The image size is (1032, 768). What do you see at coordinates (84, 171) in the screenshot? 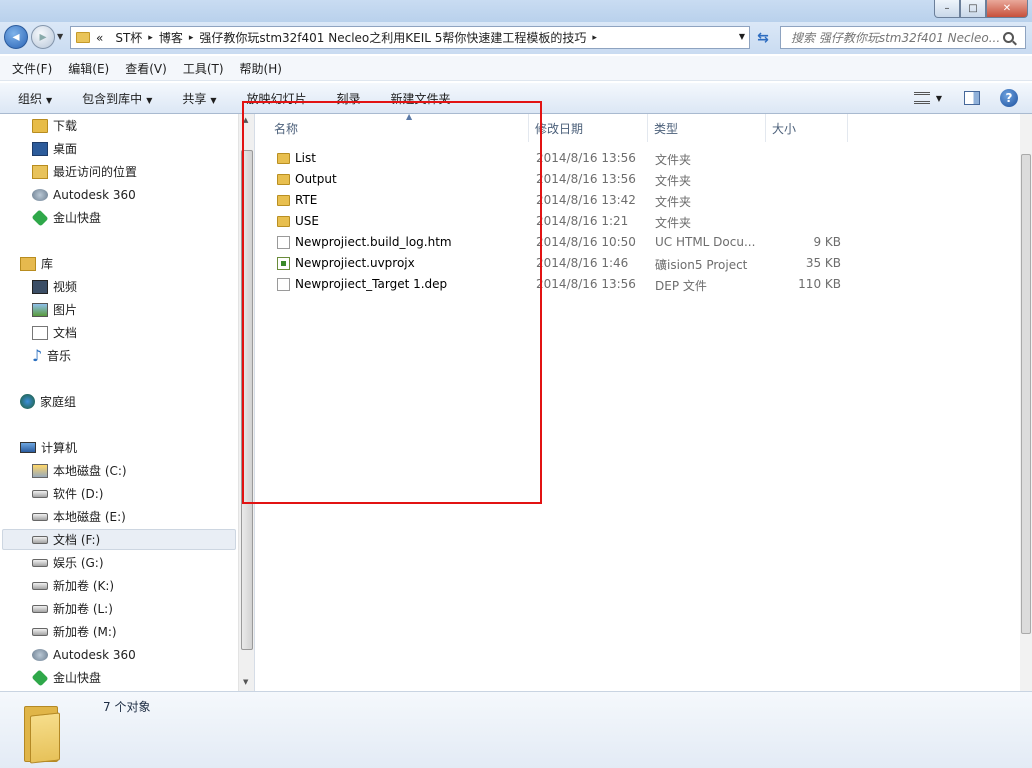
I see `nav-item-recent: 最近访问的位置` at bounding box center [84, 171].